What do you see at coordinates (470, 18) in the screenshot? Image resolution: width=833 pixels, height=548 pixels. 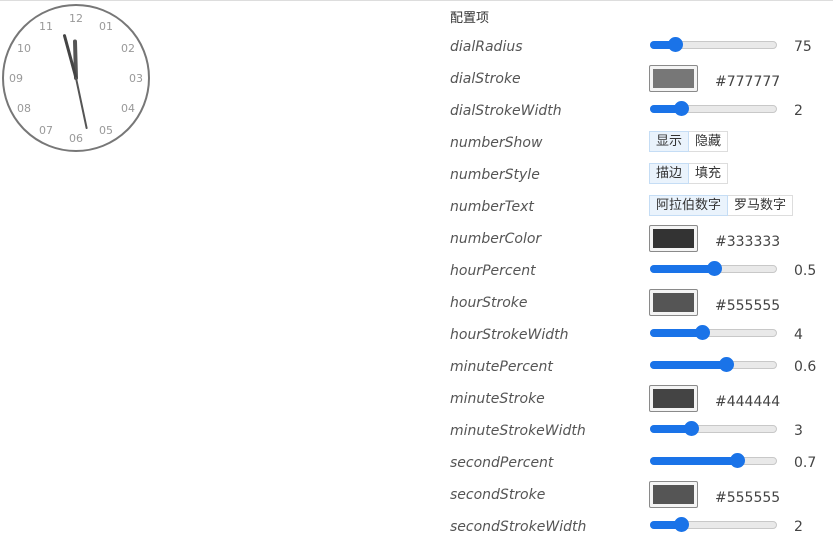 I see `panel-title: 配置项` at bounding box center [470, 18].